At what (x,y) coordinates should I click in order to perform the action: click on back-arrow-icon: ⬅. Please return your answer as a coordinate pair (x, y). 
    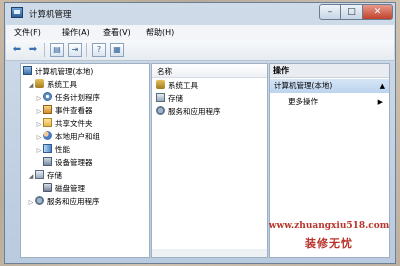
    Looking at the image, I should click on (17, 50).